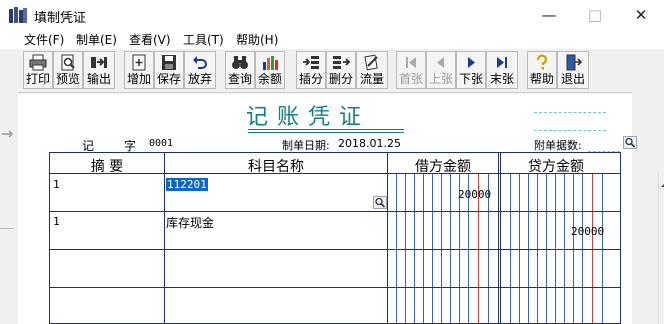 The height and width of the screenshot is (324, 664). What do you see at coordinates (411, 70) in the screenshot?
I see `first-voucher-button: 首张` at bounding box center [411, 70].